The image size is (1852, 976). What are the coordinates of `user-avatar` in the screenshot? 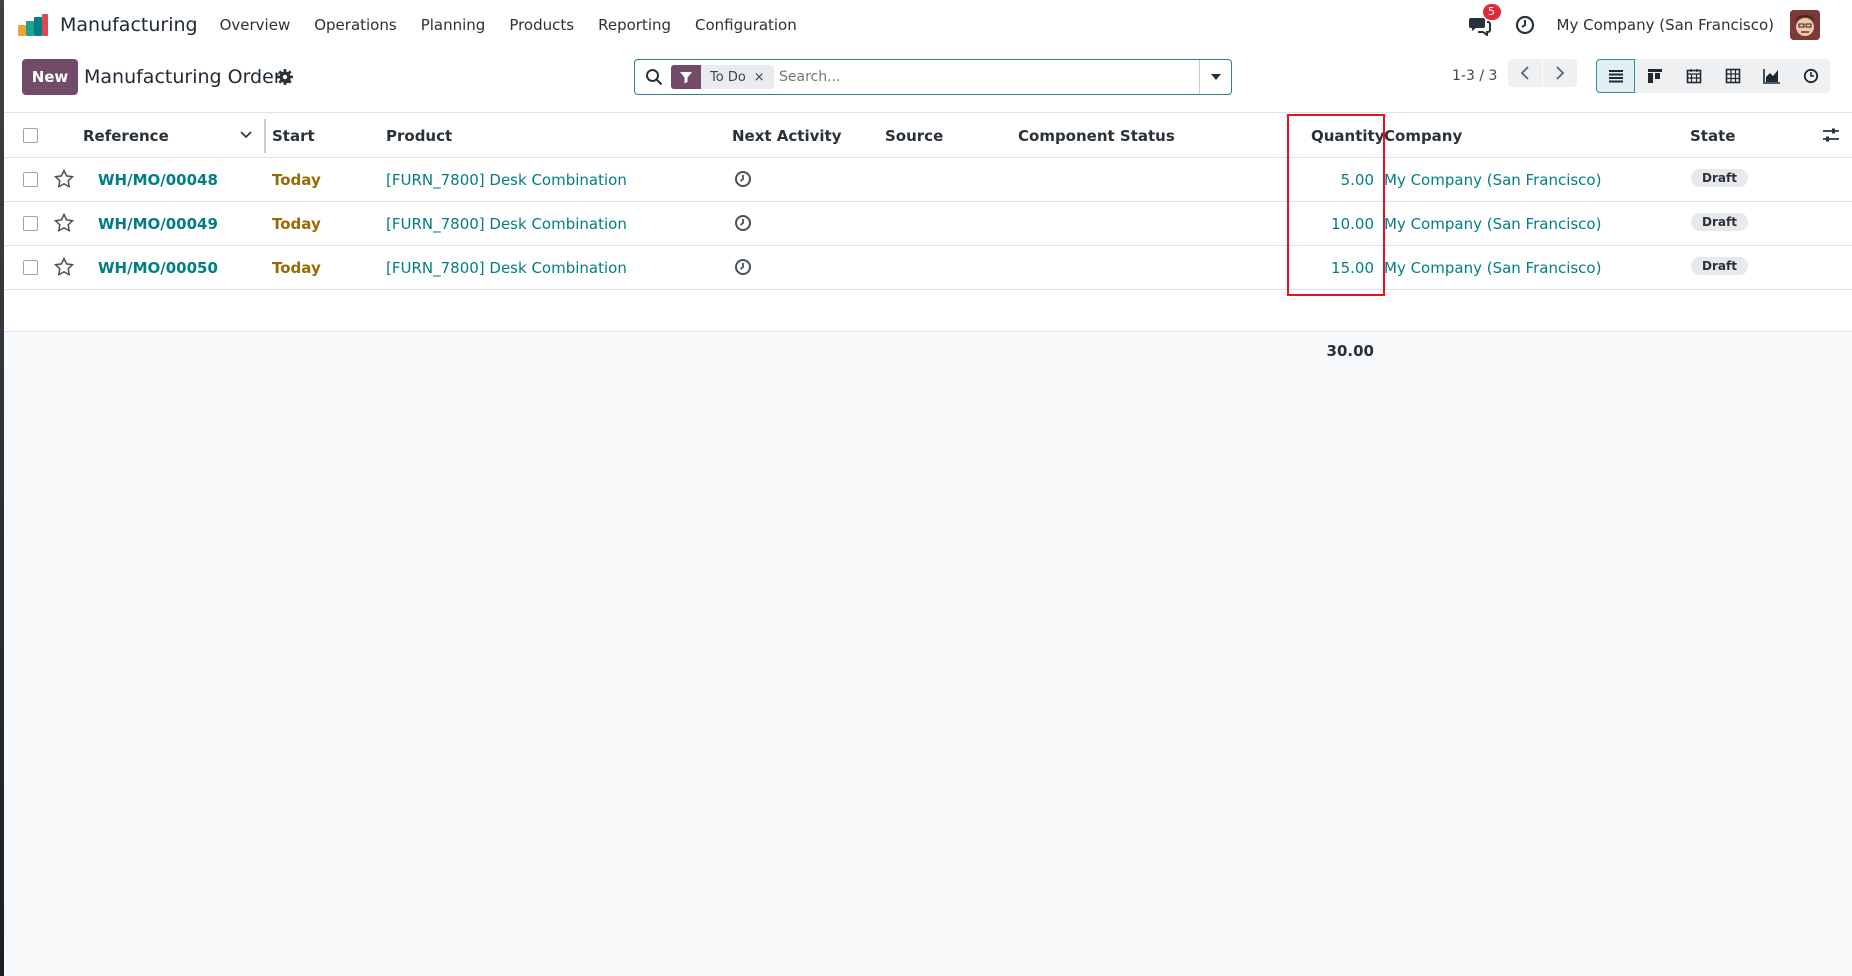 It's located at (1805, 25).